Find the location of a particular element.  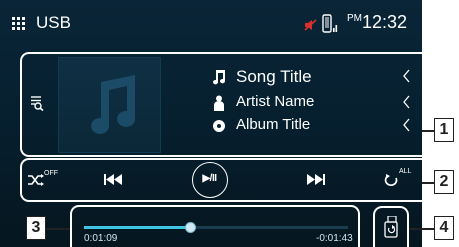

play-pause-icon: ▶/II is located at coordinates (209, 178).